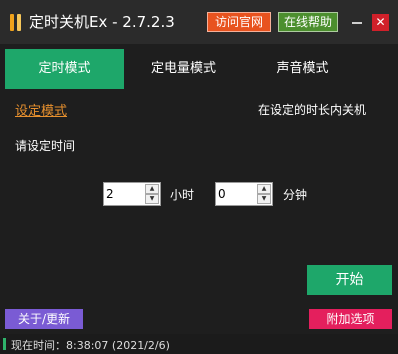 This screenshot has width=398, height=354. Describe the element at coordinates (44, 319) in the screenshot. I see `about-update-button: 关于/更新` at that location.